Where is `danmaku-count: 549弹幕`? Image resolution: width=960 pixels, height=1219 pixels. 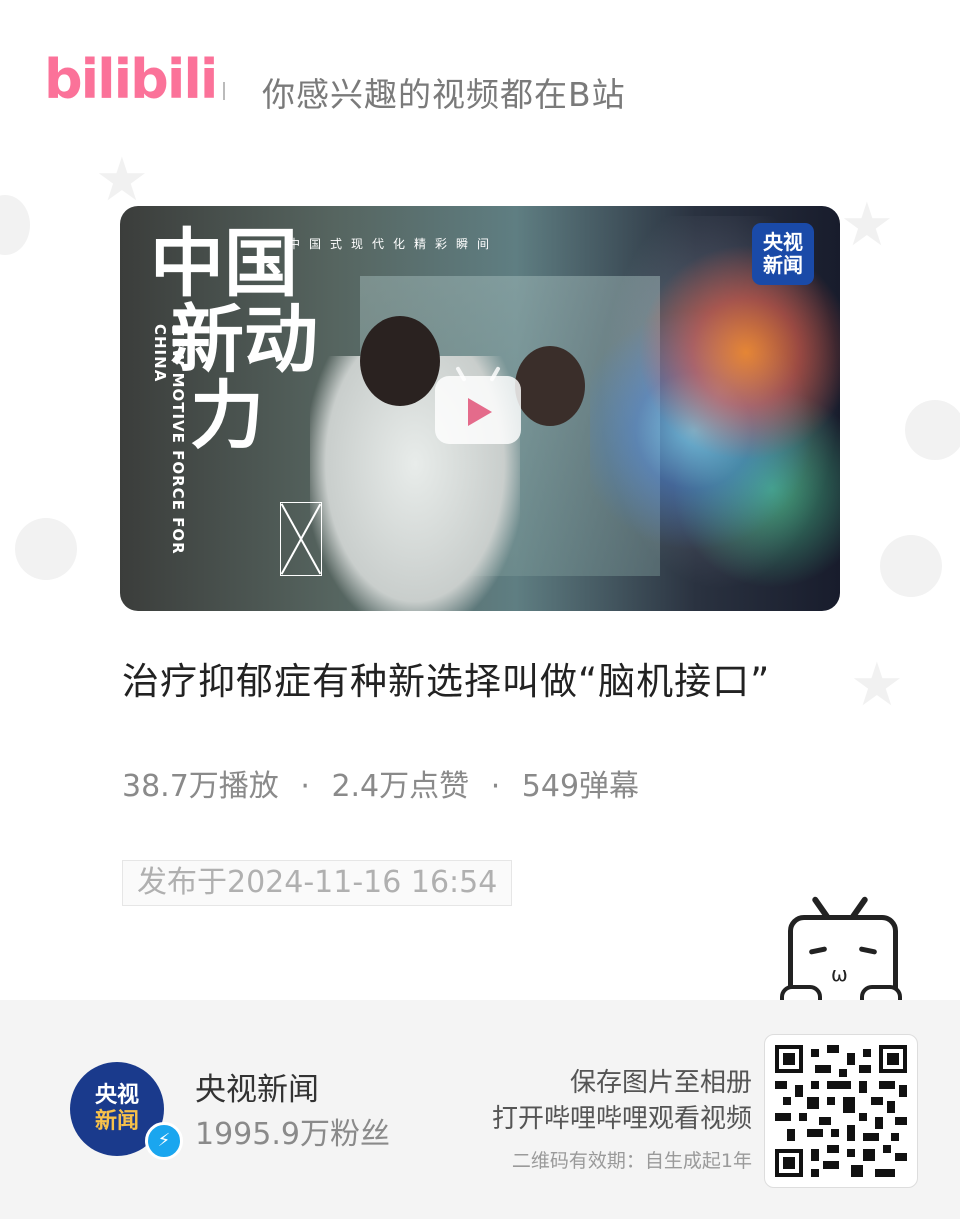
danmaku-count: 549弹幕 is located at coordinates (580, 786).